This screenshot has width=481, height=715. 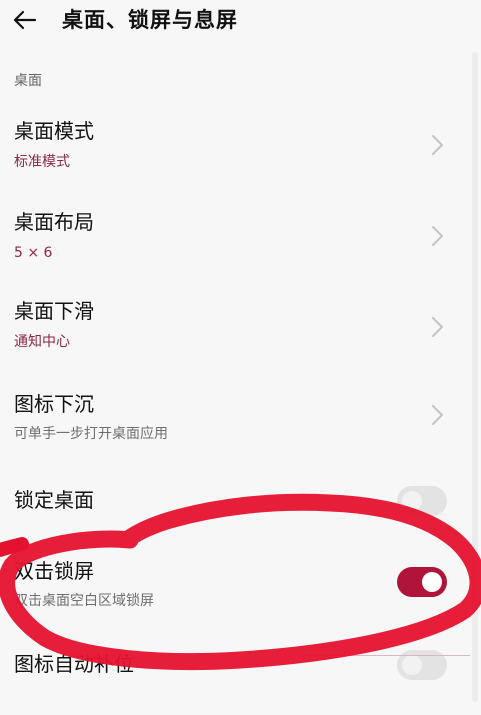 What do you see at coordinates (33, 253) in the screenshot?
I see `setting-value: 5 × 6` at bounding box center [33, 253].